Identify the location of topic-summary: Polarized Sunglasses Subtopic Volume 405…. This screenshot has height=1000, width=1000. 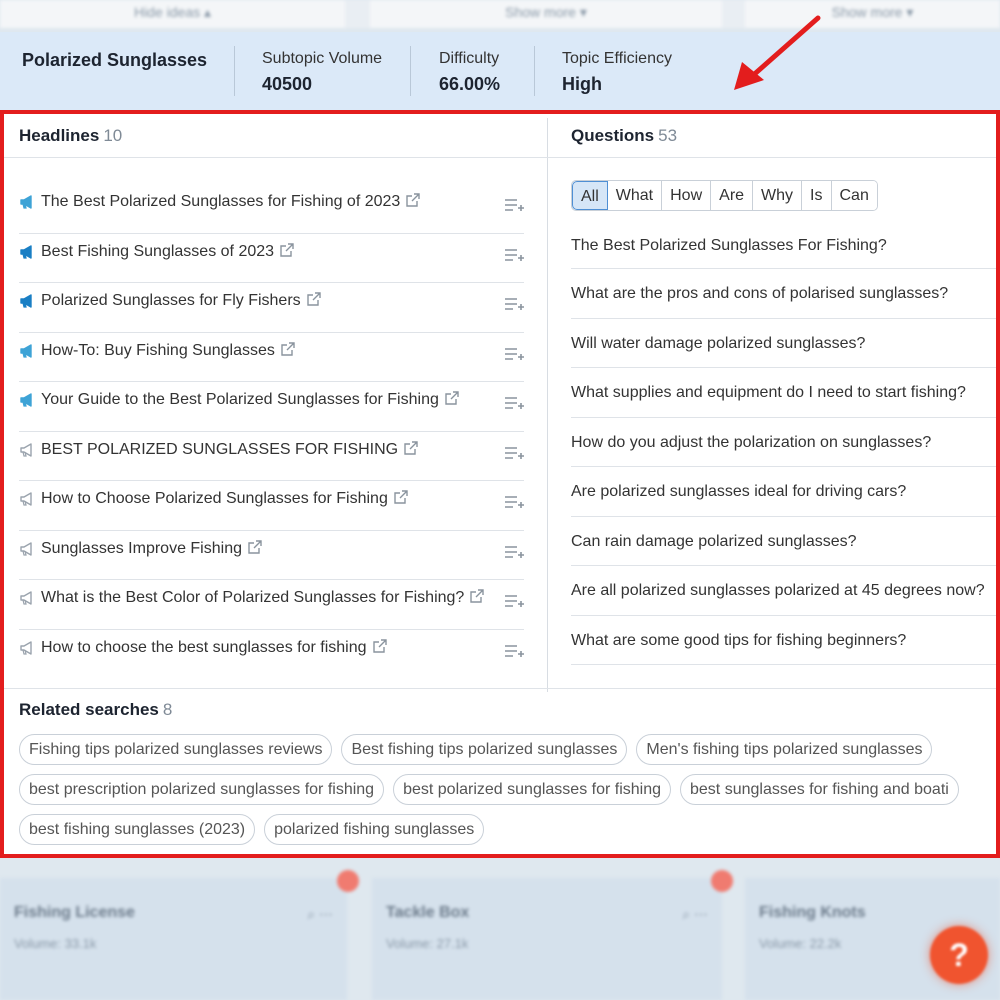
(500, 71).